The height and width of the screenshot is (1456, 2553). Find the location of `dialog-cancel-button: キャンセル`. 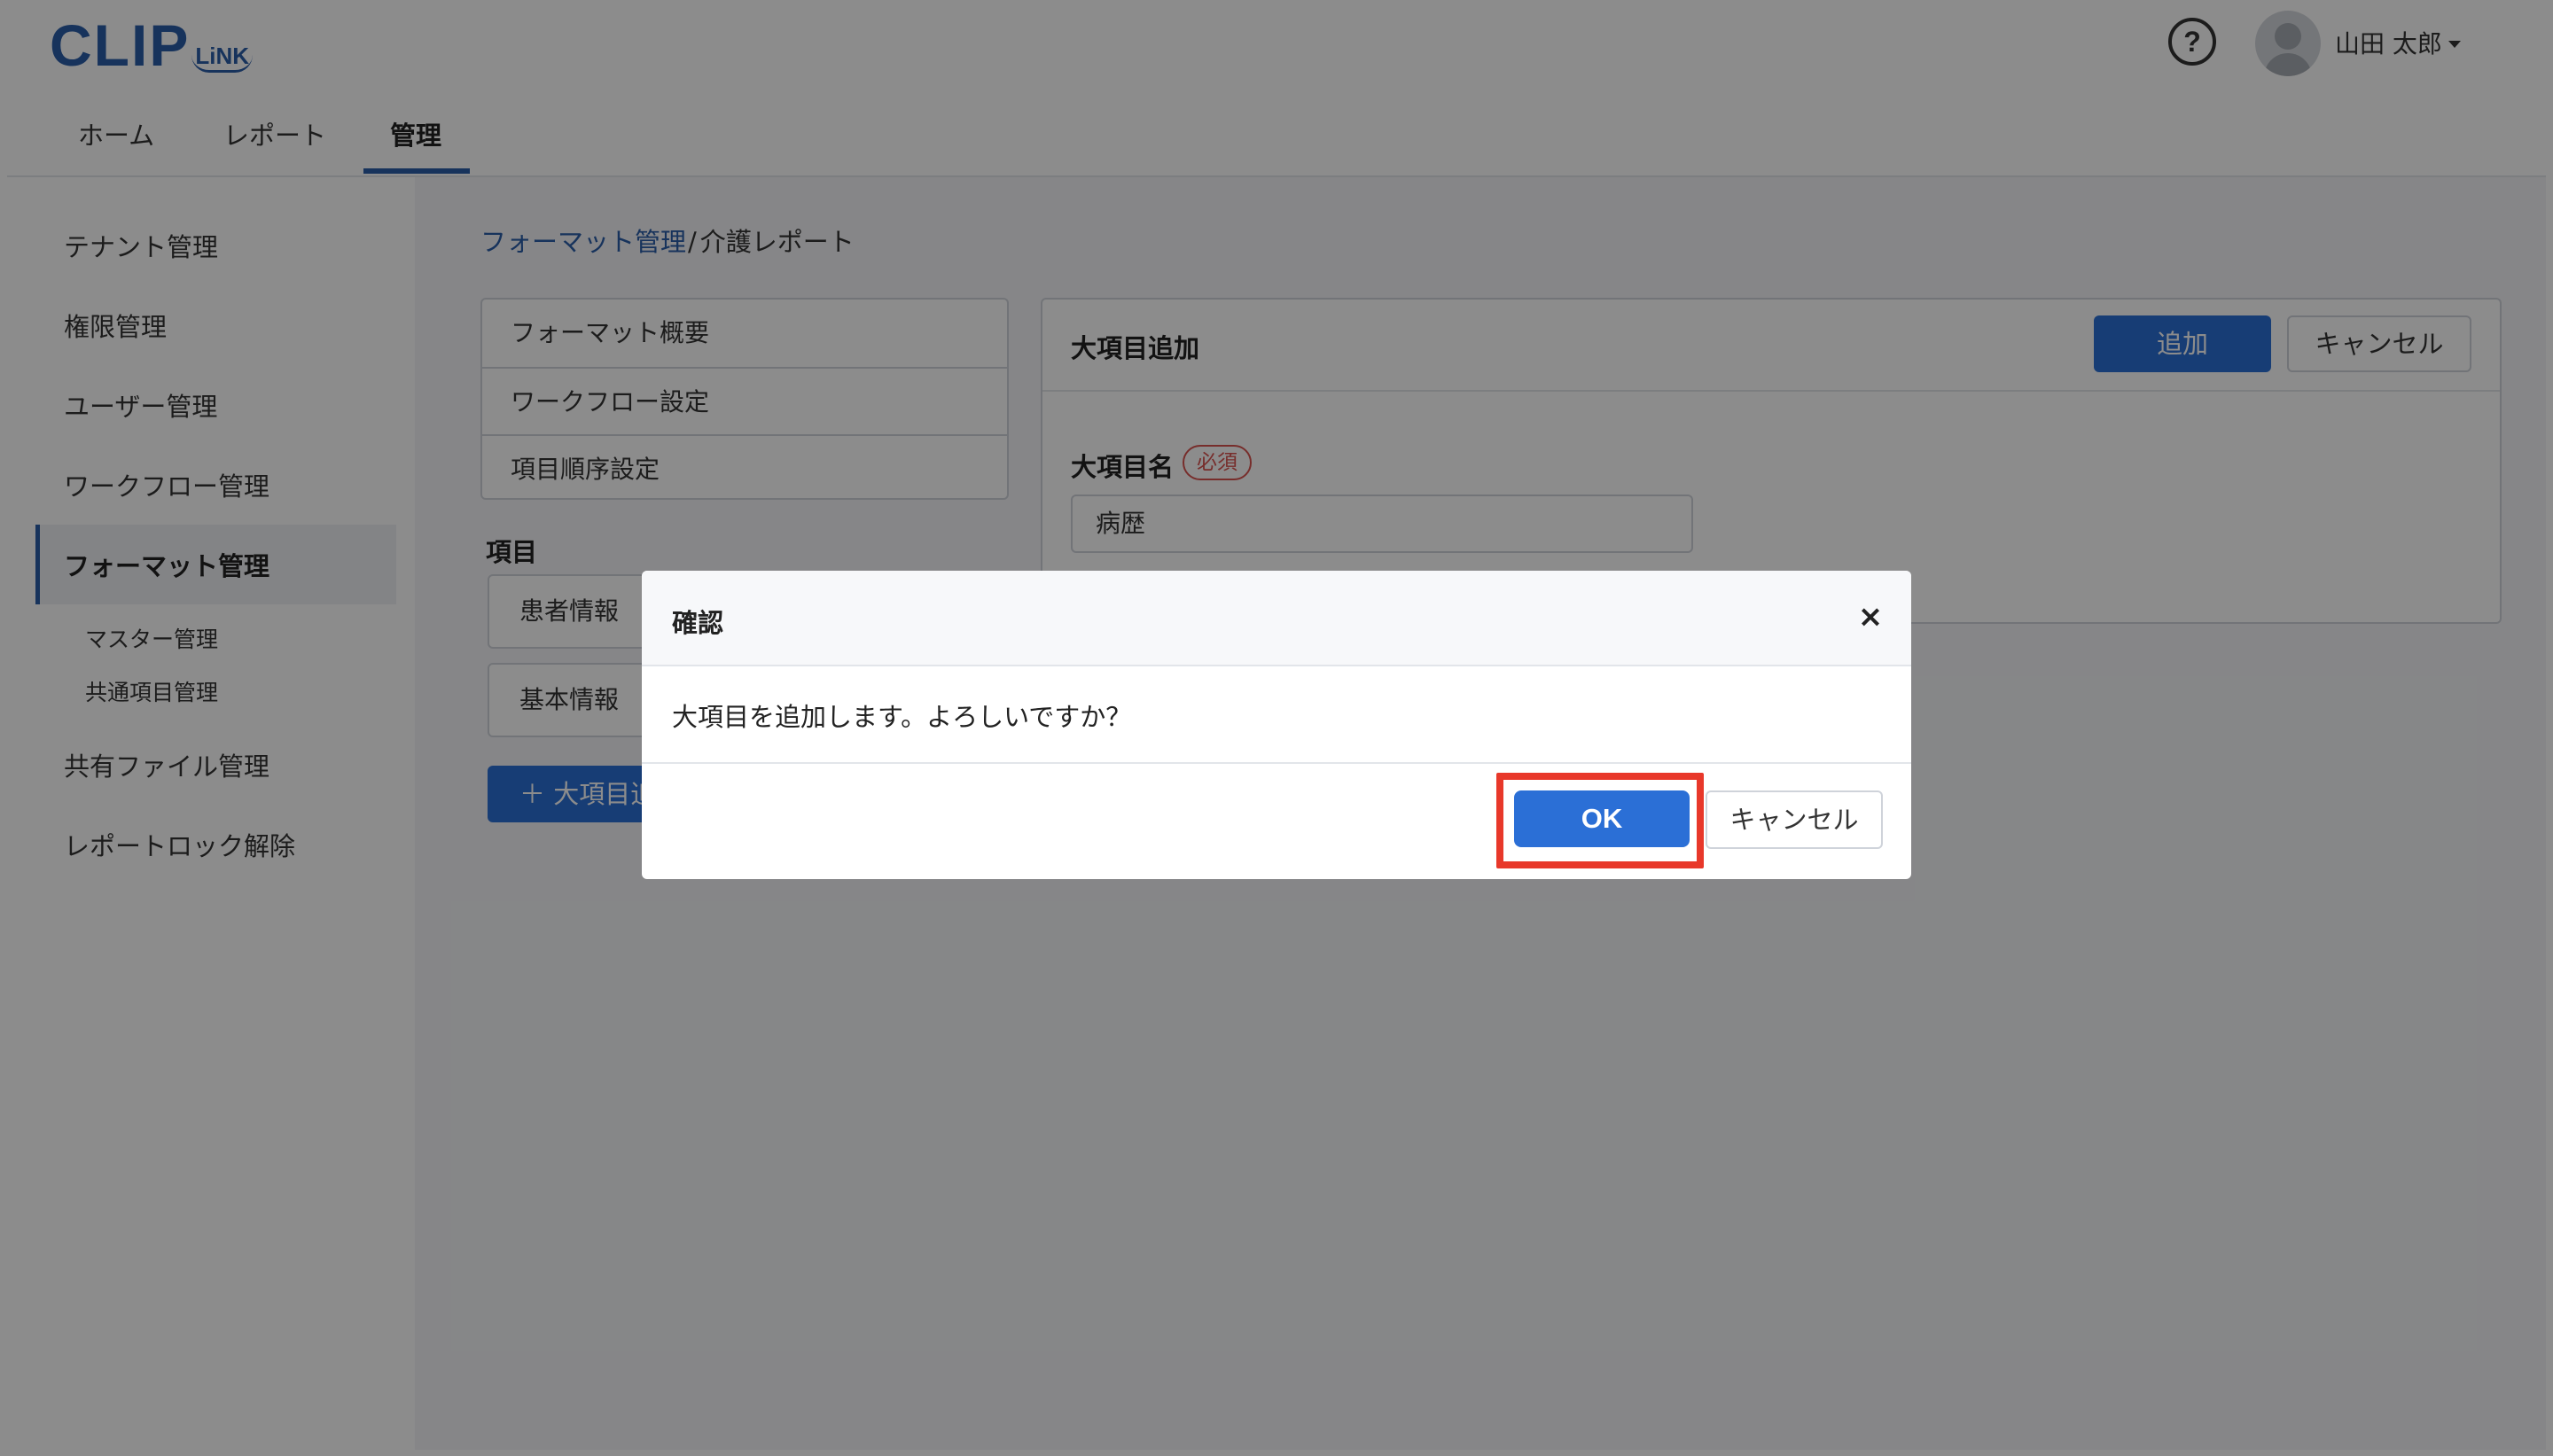

dialog-cancel-button: キャンセル is located at coordinates (1794, 819).